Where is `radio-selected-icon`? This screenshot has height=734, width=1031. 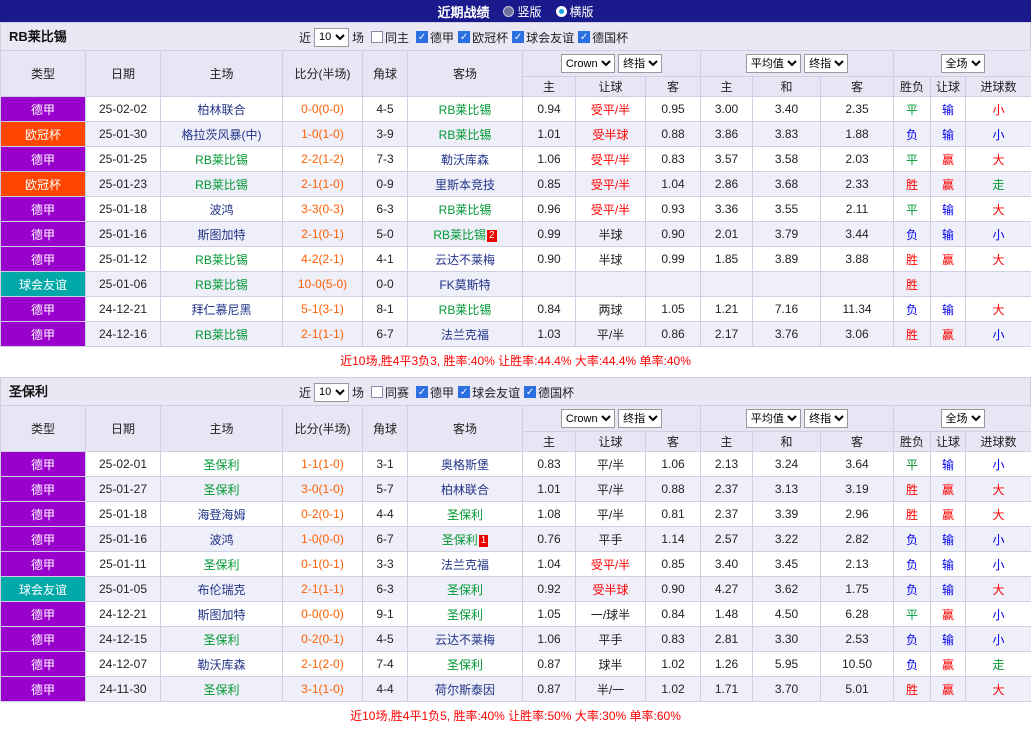
radio-selected-icon is located at coordinates (561, 11).